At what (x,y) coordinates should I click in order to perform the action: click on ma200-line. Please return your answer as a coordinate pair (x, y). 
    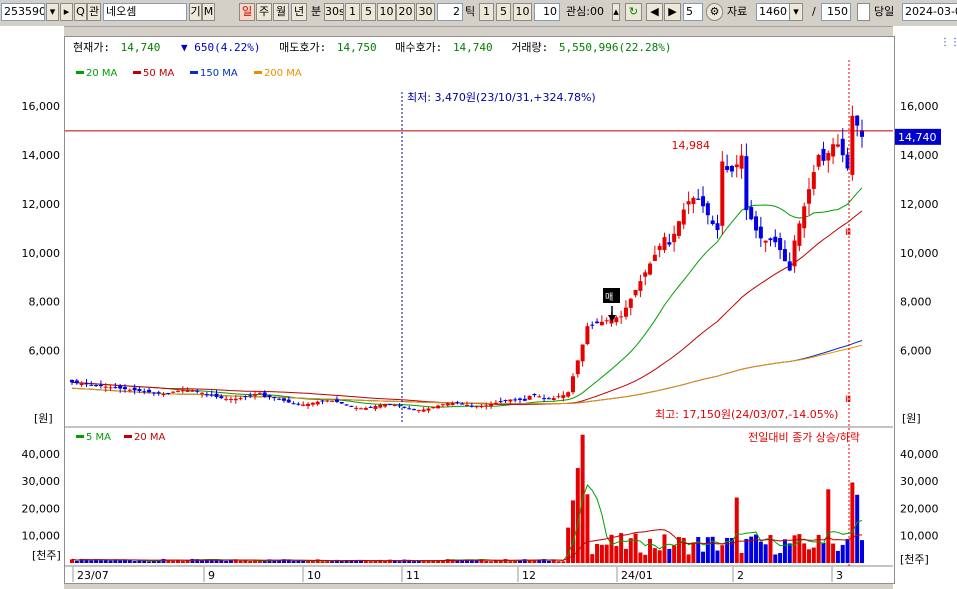
    Looking at the image, I should click on (467, 374).